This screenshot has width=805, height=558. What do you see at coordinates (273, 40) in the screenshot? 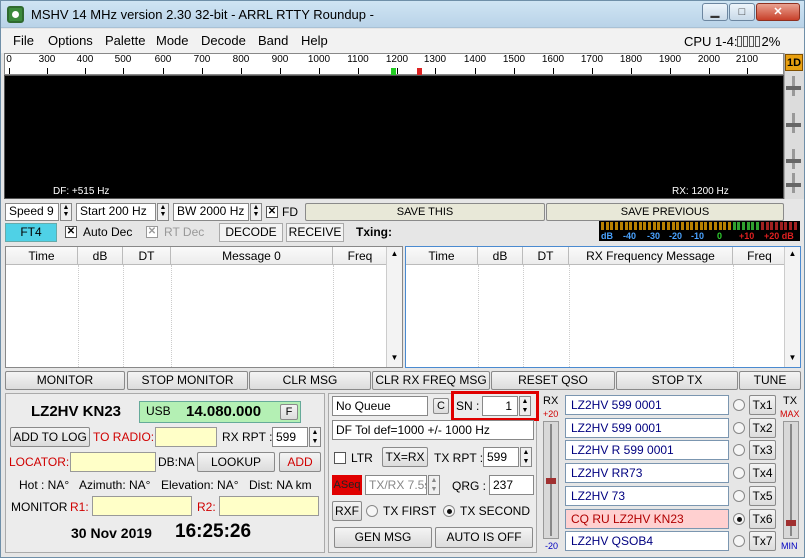
I see `menu-band: Band` at bounding box center [273, 40].